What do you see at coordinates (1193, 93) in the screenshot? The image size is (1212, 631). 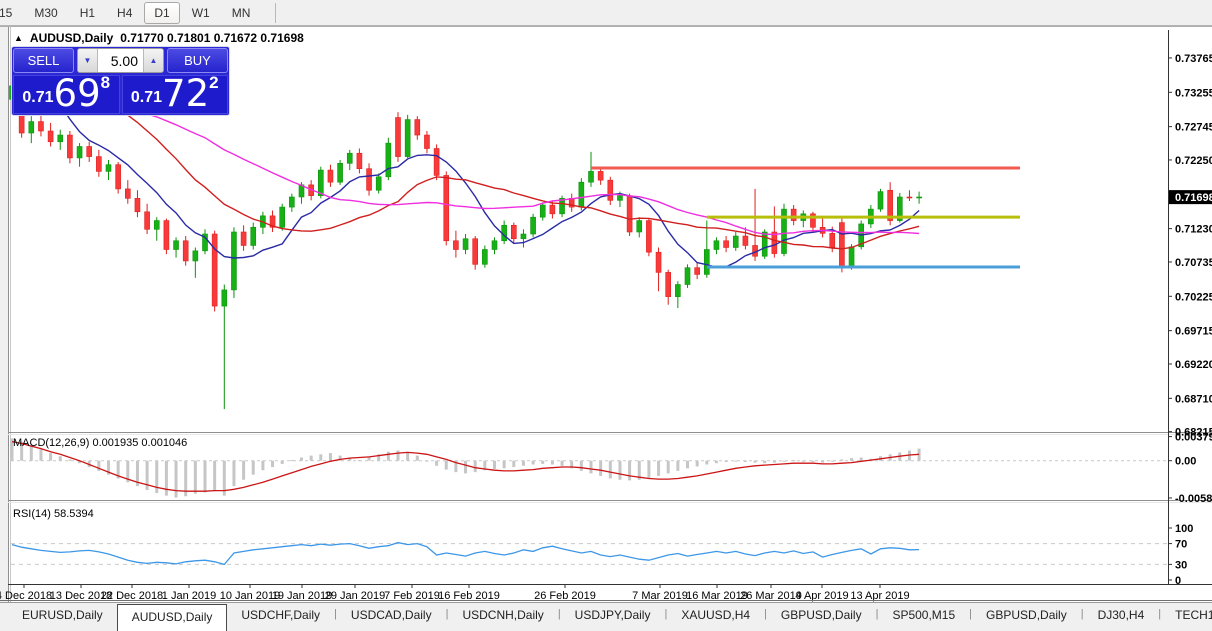 I see `price-axis-label: 0.73255` at bounding box center [1193, 93].